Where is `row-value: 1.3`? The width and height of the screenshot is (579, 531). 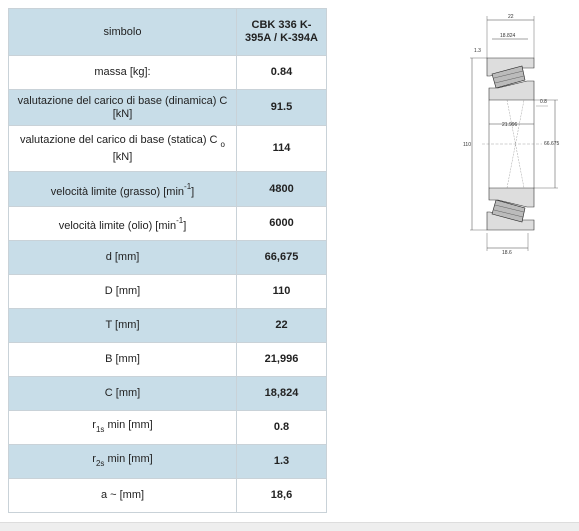
row-value: 1.3 is located at coordinates (281, 461).